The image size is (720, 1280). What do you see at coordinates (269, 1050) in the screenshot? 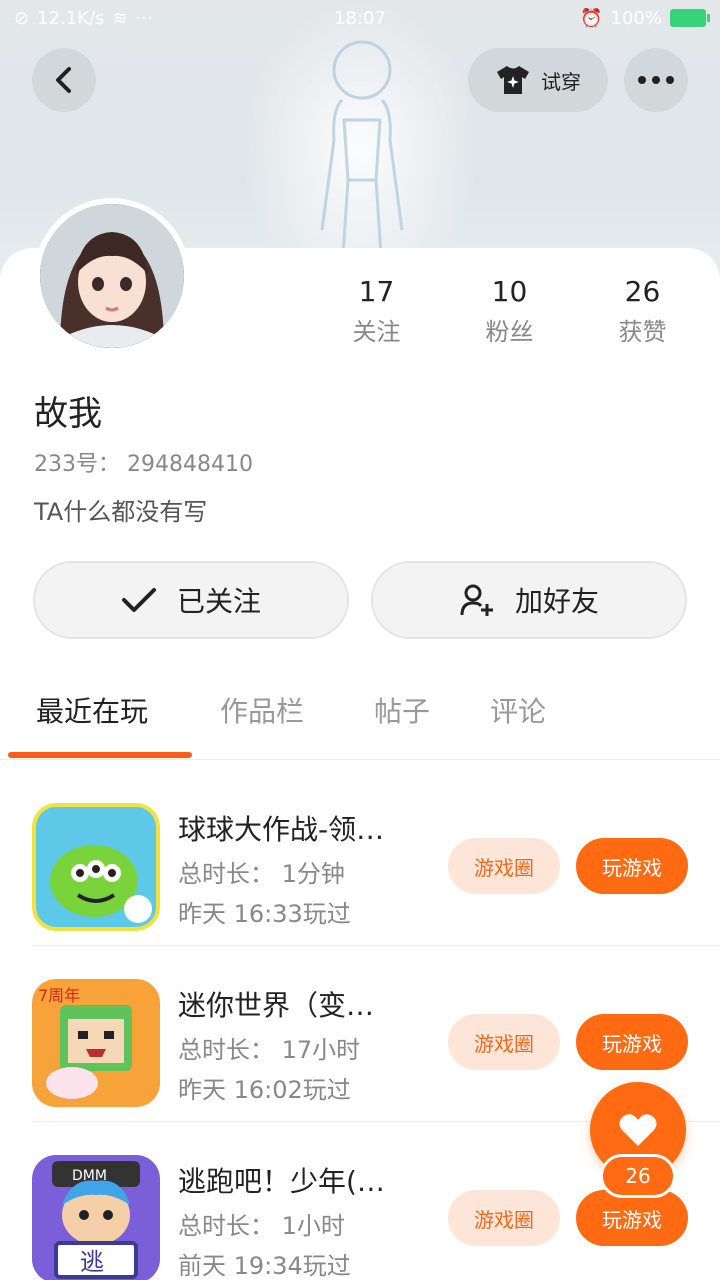
I see `game-duration: 总时长： 17小时` at bounding box center [269, 1050].